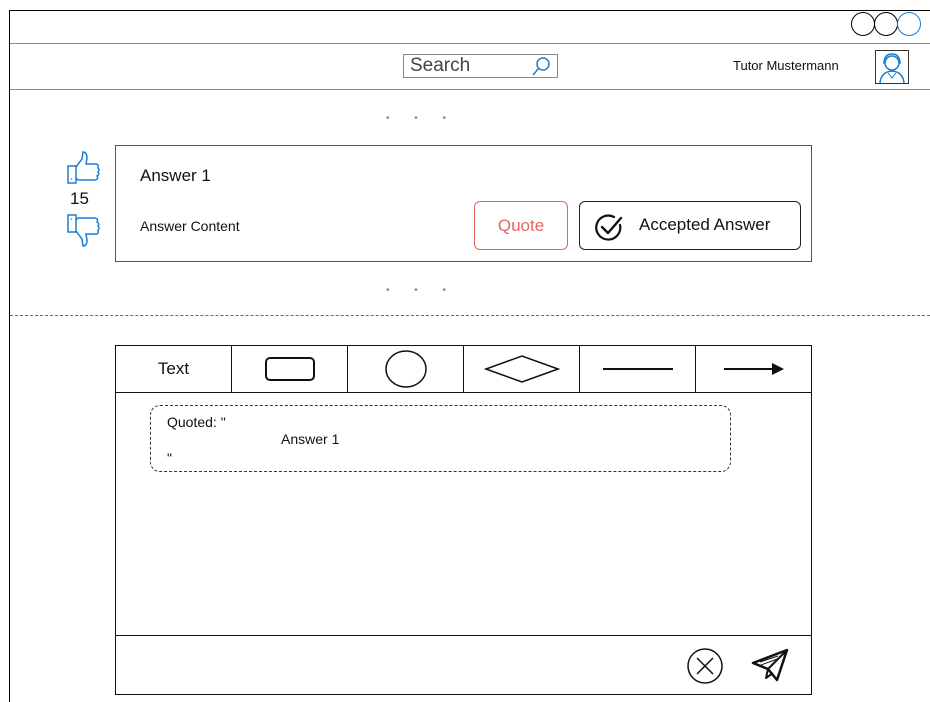  What do you see at coordinates (470, 43) in the screenshot?
I see `titlebar-divider` at bounding box center [470, 43].